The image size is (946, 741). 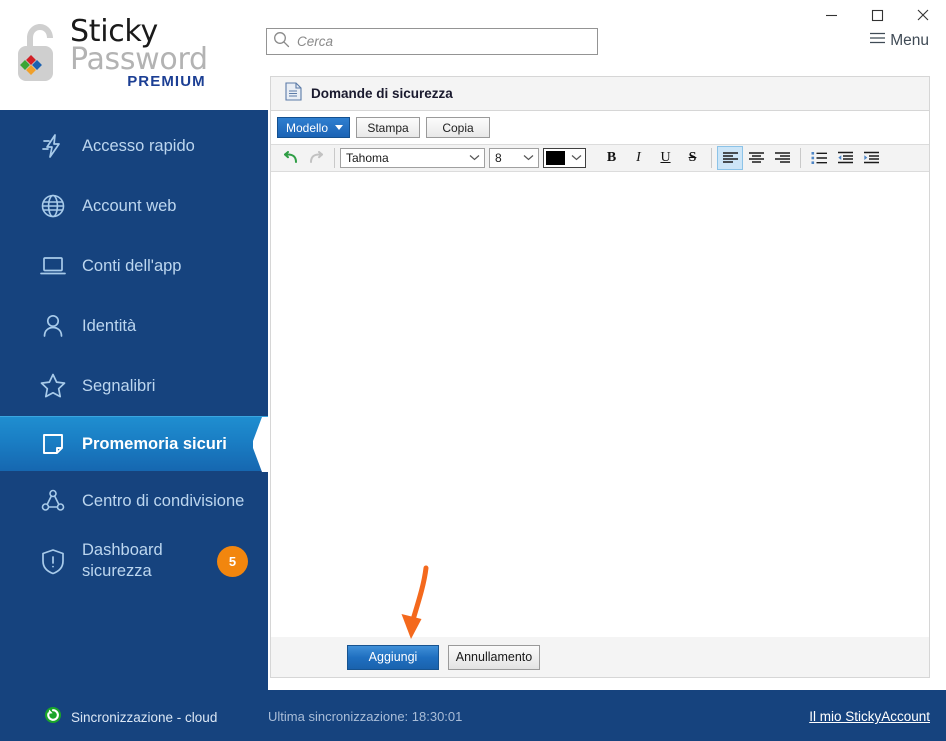 I want to click on panel-toolbar: Modello Stampa Copia, so click(x=600, y=127).